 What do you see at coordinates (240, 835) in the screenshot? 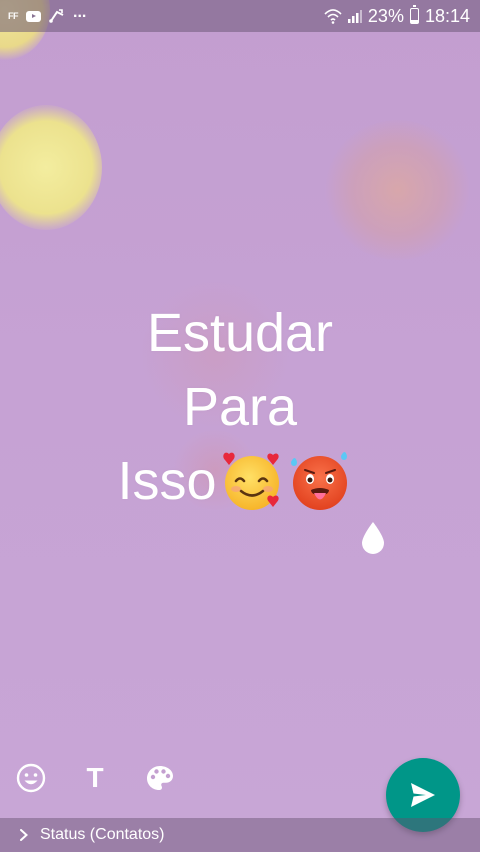
I see `status-audience-bar: Status (Contatos)` at bounding box center [240, 835].